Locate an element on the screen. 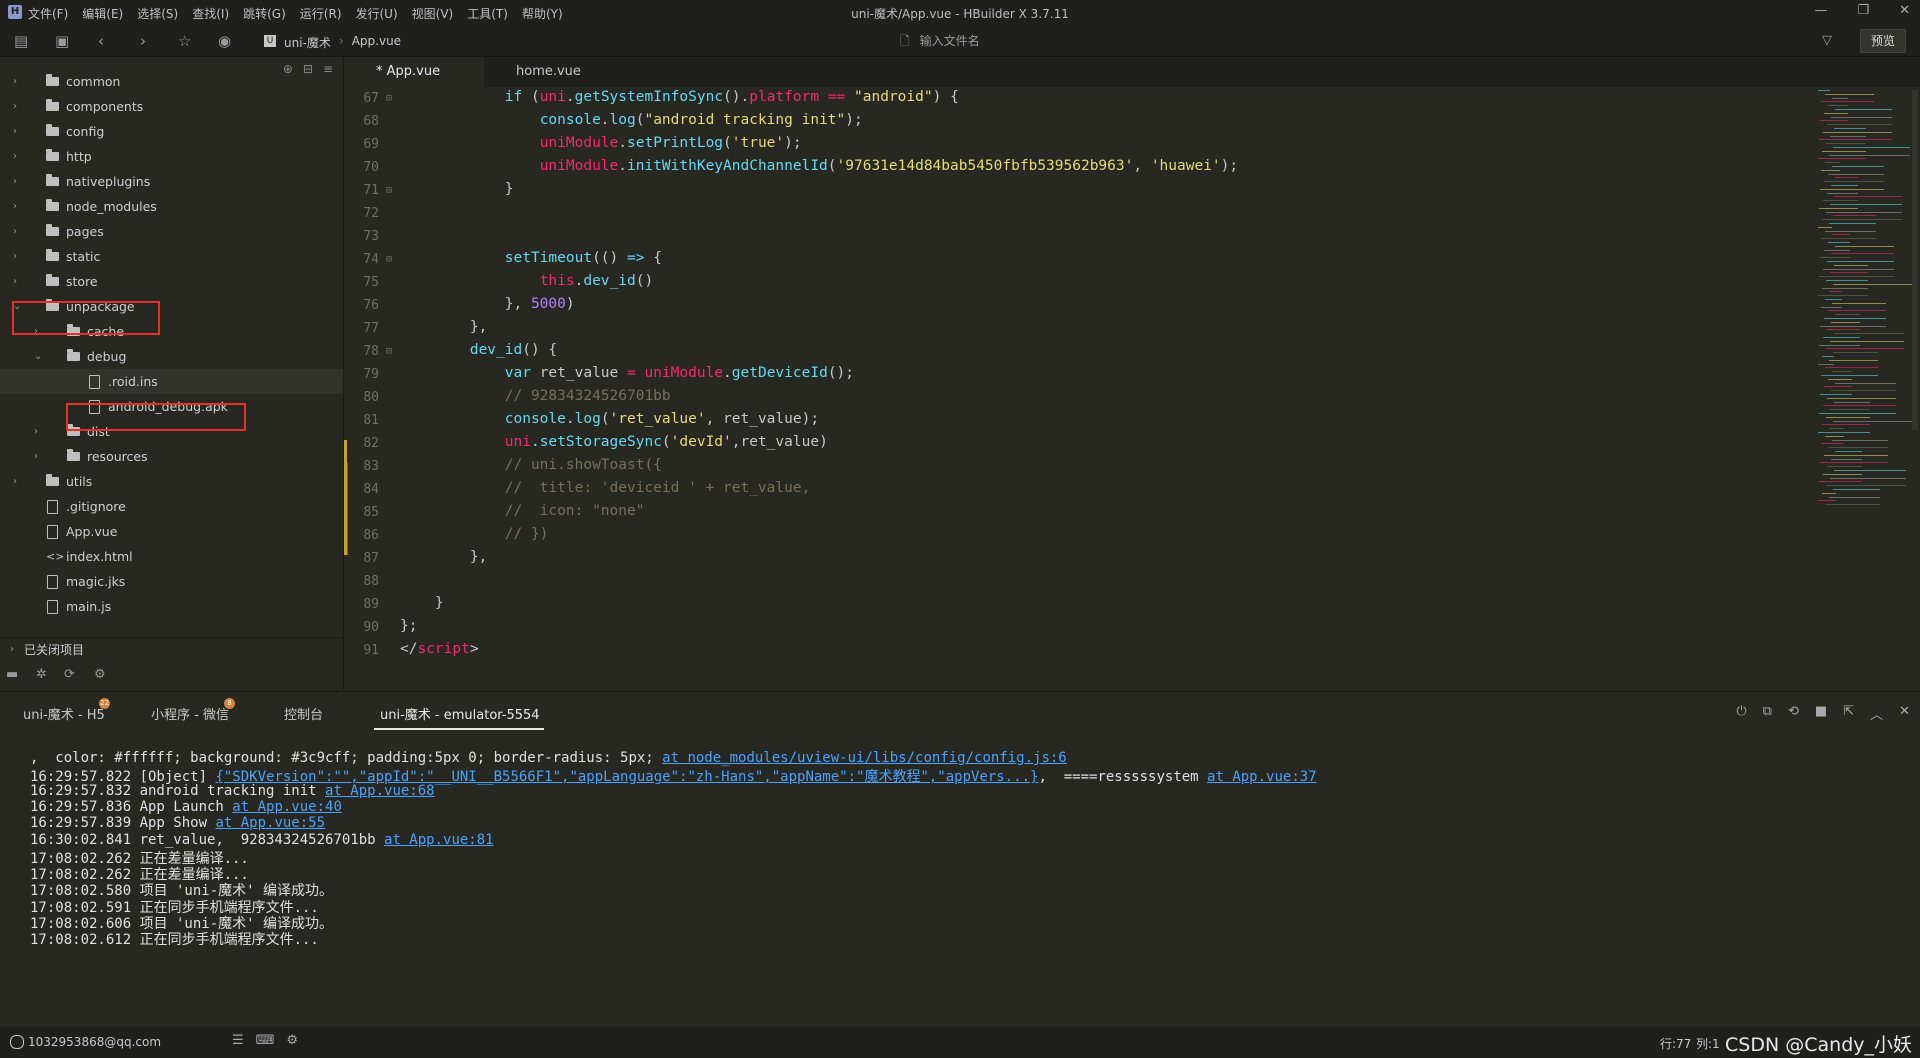 This screenshot has width=1920, height=1058. save-icon: ▣ is located at coordinates (62, 41).